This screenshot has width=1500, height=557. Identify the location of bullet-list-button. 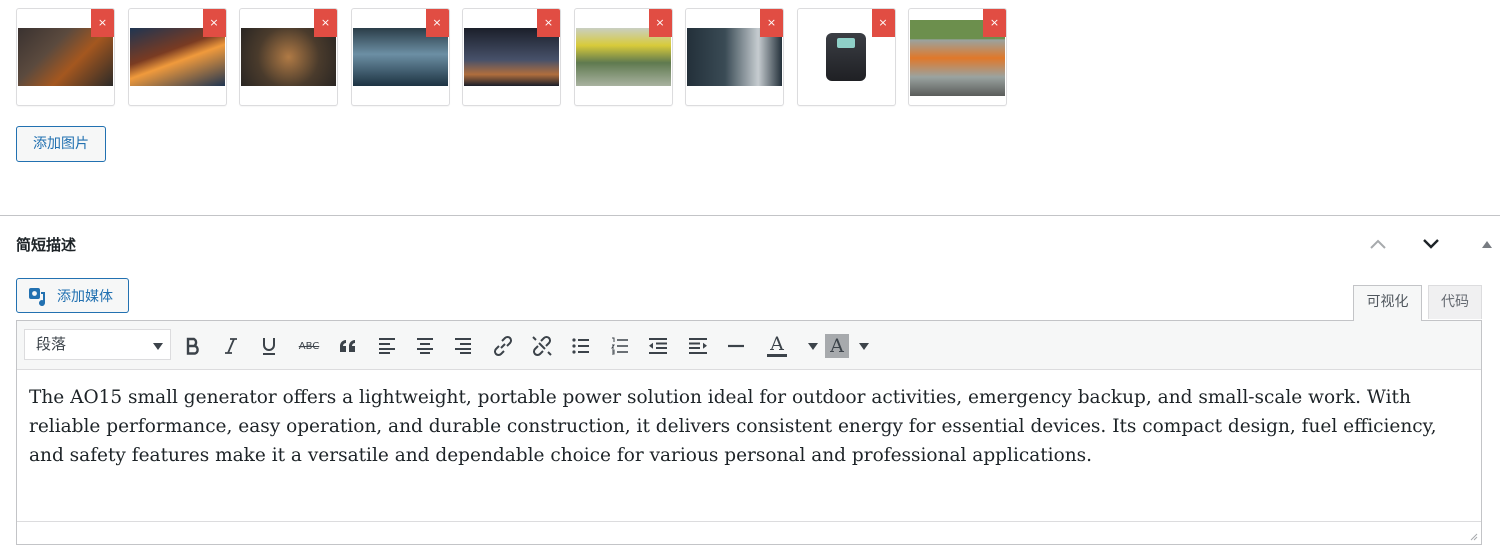
(581, 346).